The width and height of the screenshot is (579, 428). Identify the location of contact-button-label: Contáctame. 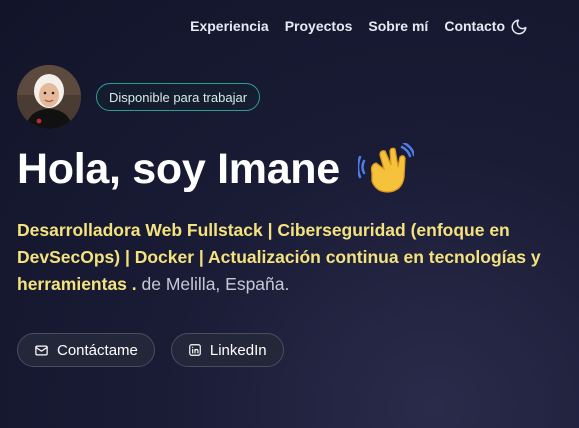
(97, 350).